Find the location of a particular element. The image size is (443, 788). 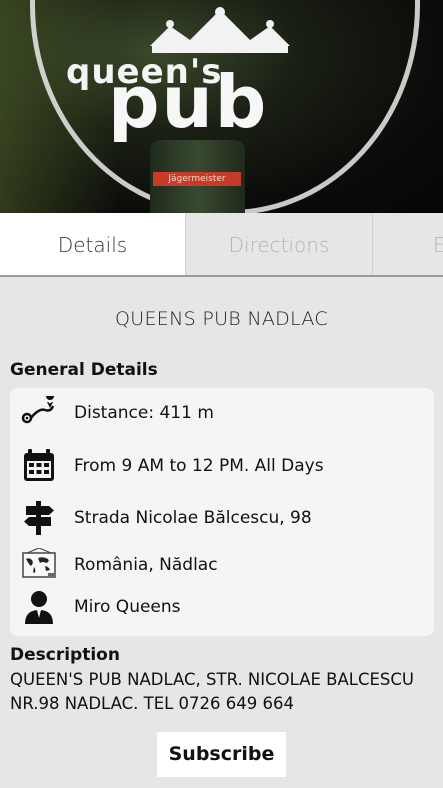

location-text: România, Nădlac is located at coordinates (146, 565).